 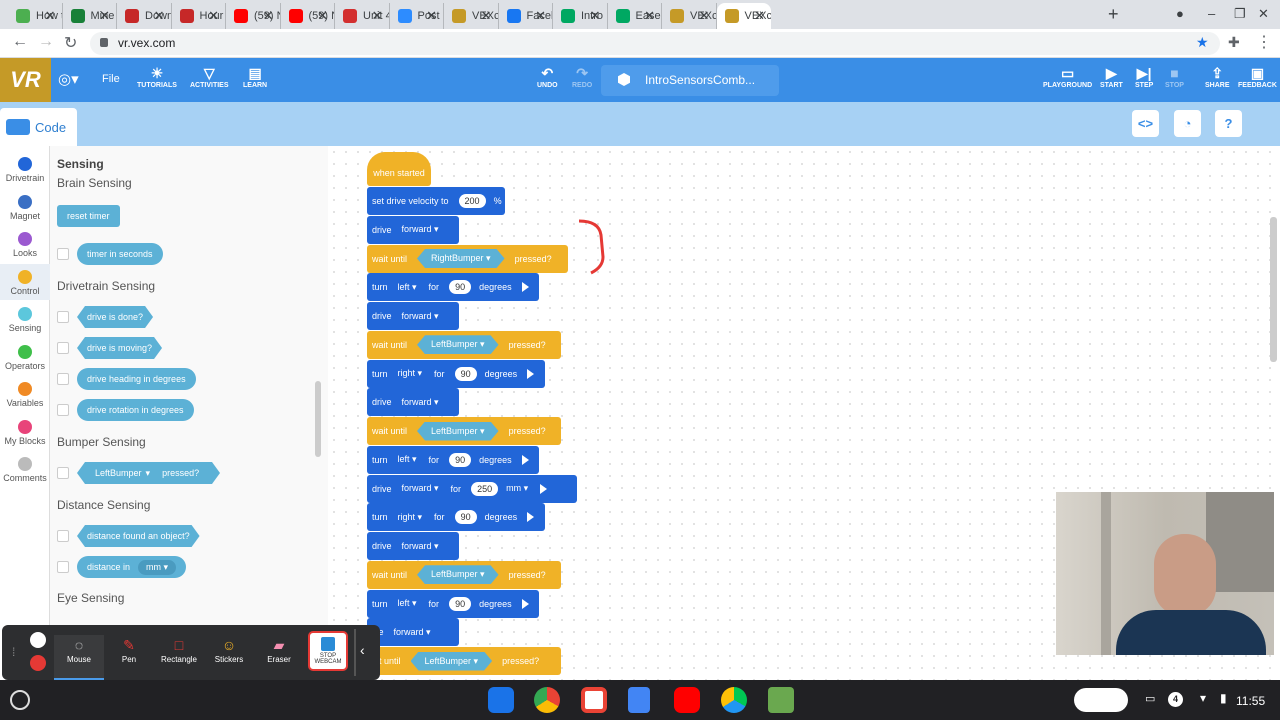 I want to click on bumper-pressed-block: LeftBumper ▾ pressed?, so click(x=148, y=473).